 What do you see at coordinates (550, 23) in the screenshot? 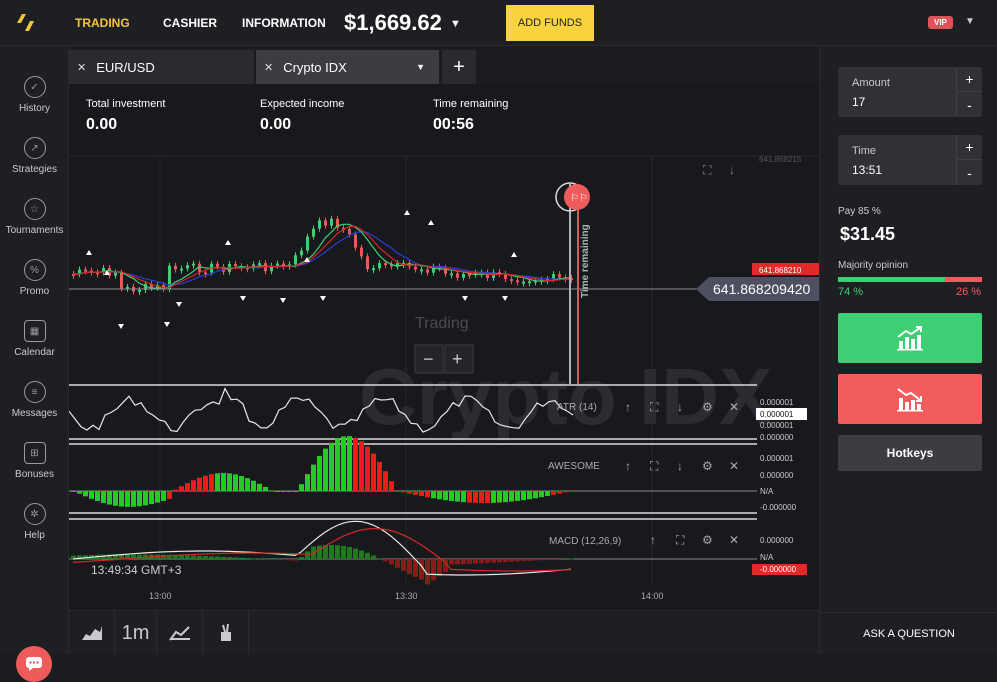
I see `add-funds-button: ADD FUNDS` at bounding box center [550, 23].